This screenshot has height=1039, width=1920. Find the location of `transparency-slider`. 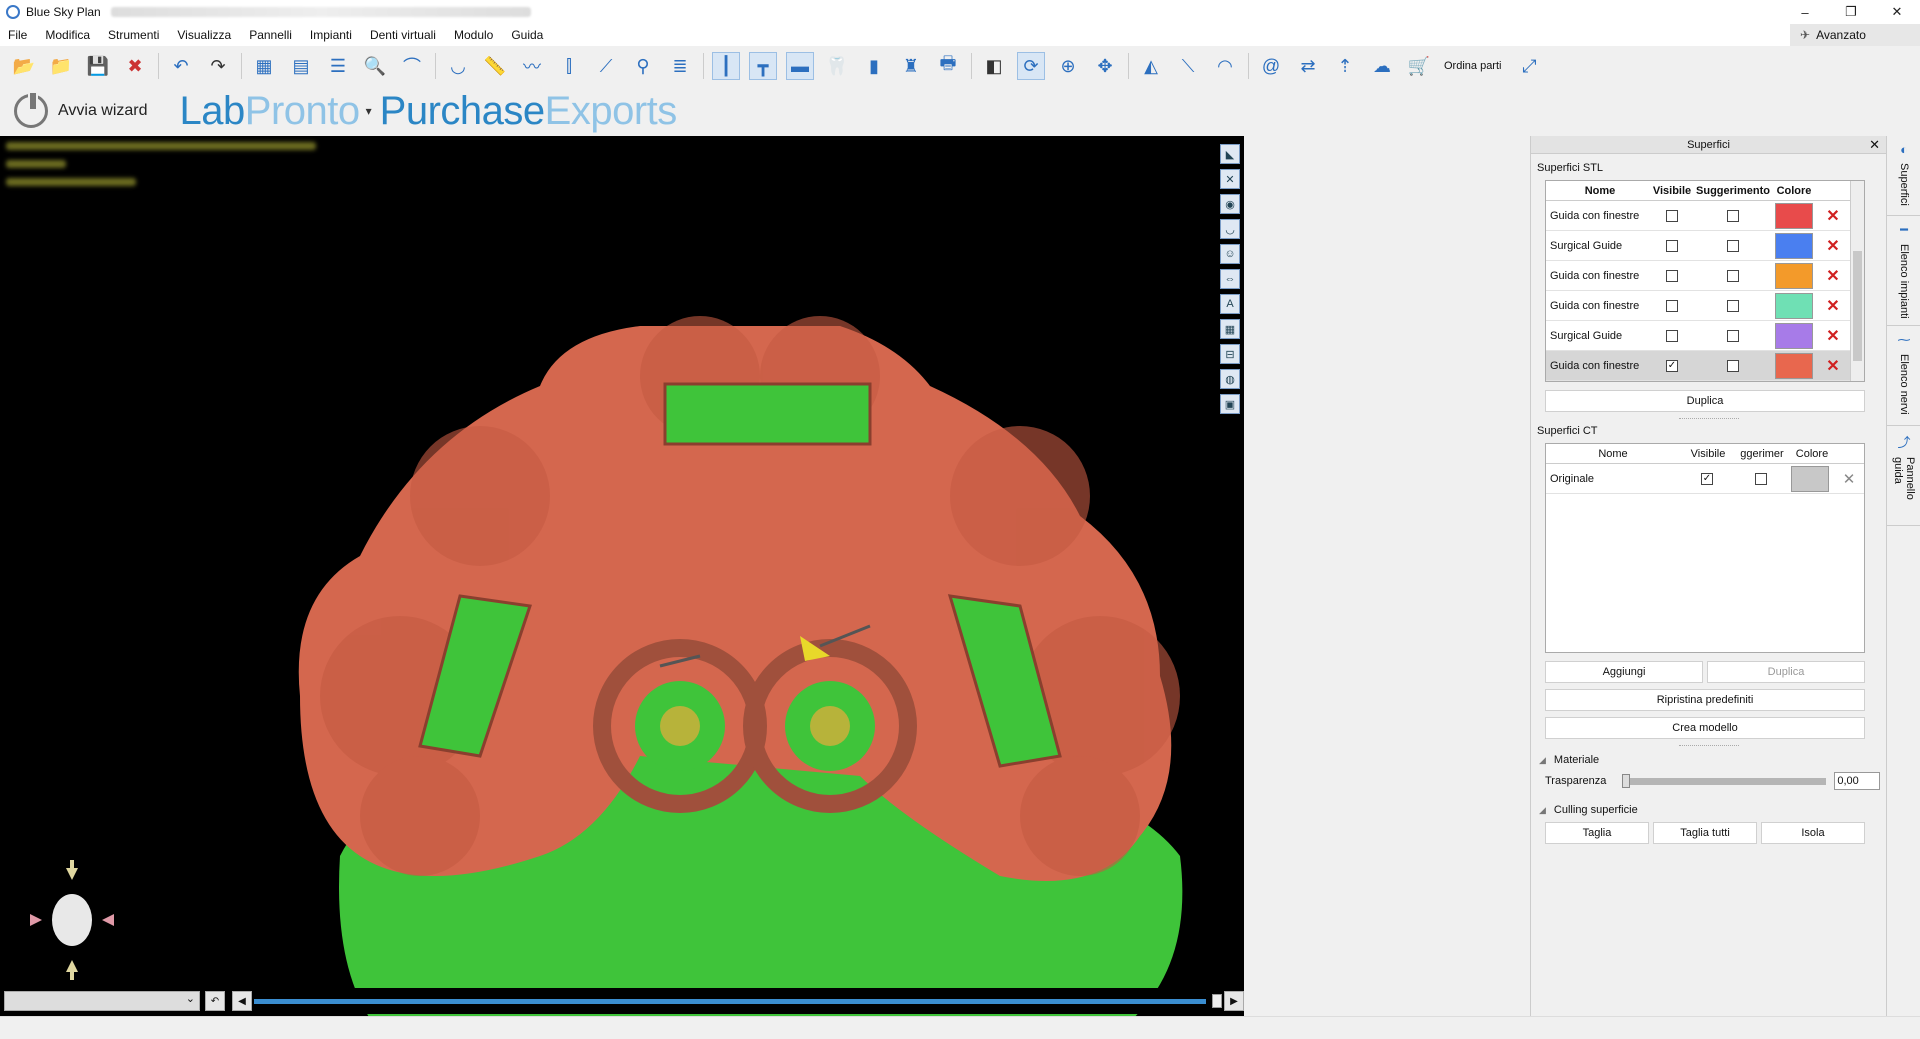

transparency-slider is located at coordinates (1724, 780).